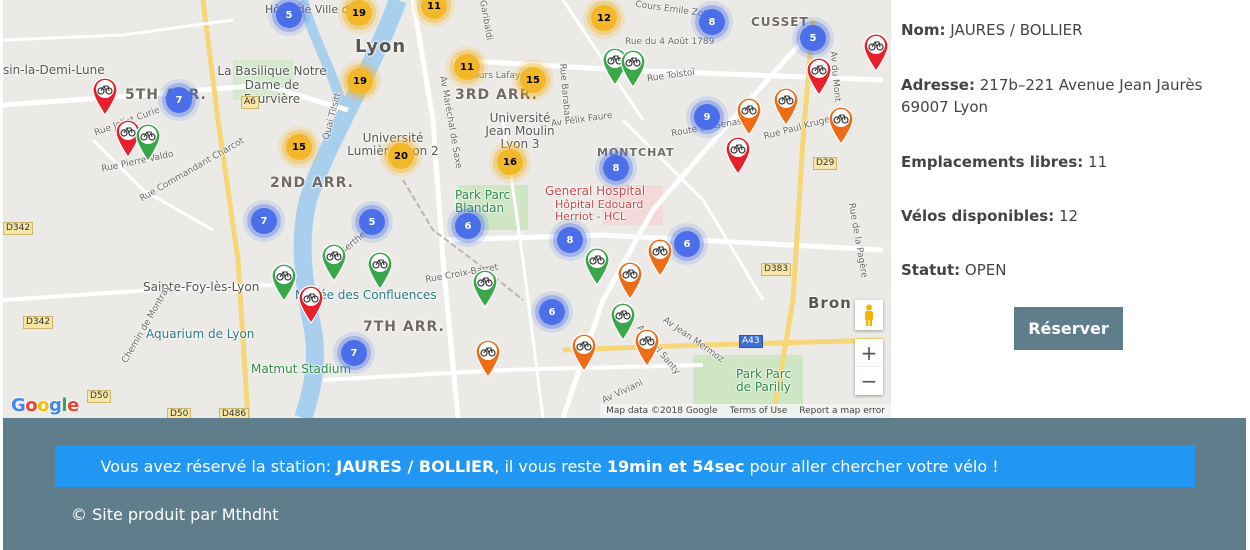 The height and width of the screenshot is (550, 1250). Describe the element at coordinates (272, 85) in the screenshot. I see `map-place-label: La Basilique Notre Dame de Fourvière` at that location.